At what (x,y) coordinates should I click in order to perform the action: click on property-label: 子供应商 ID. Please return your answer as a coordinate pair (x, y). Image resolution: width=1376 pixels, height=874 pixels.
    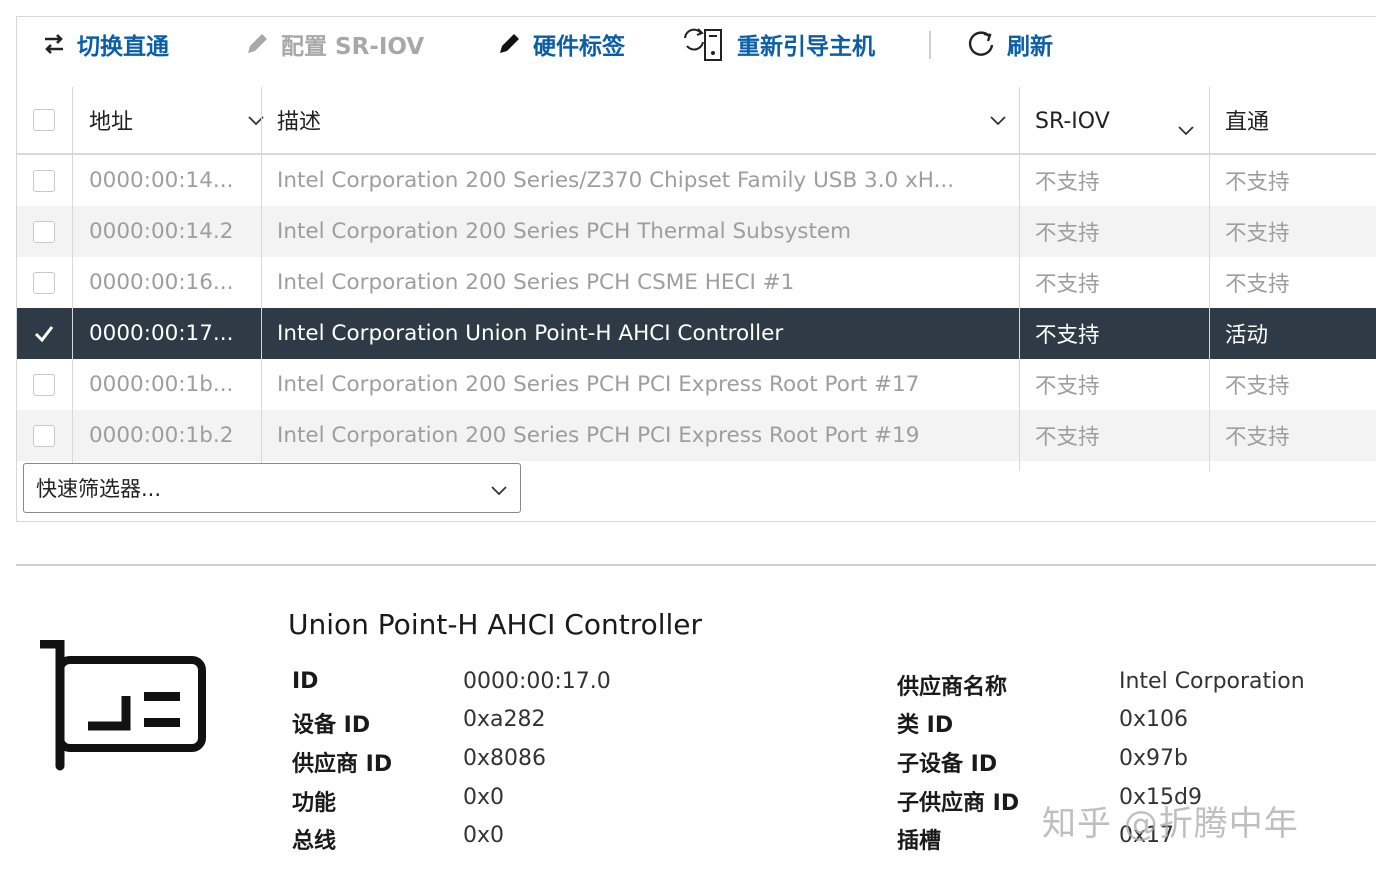
    Looking at the image, I should click on (958, 803).